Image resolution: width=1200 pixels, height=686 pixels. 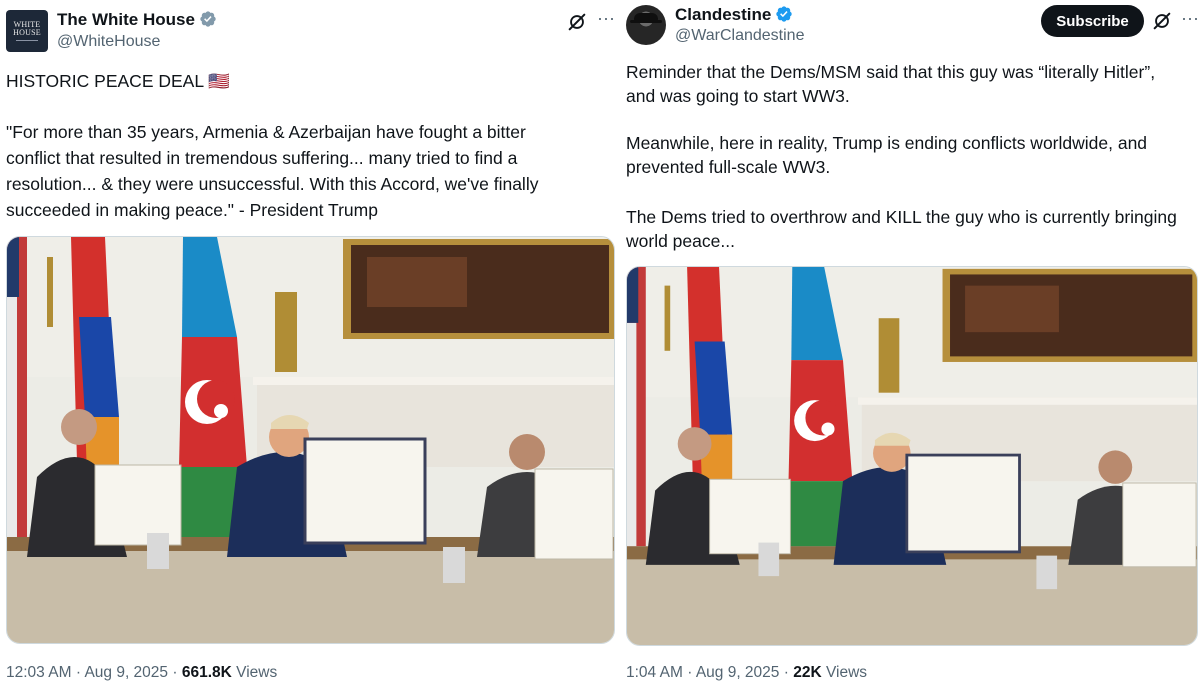 What do you see at coordinates (723, 14) in the screenshot?
I see `author-name-text: Clandestine` at bounding box center [723, 14].